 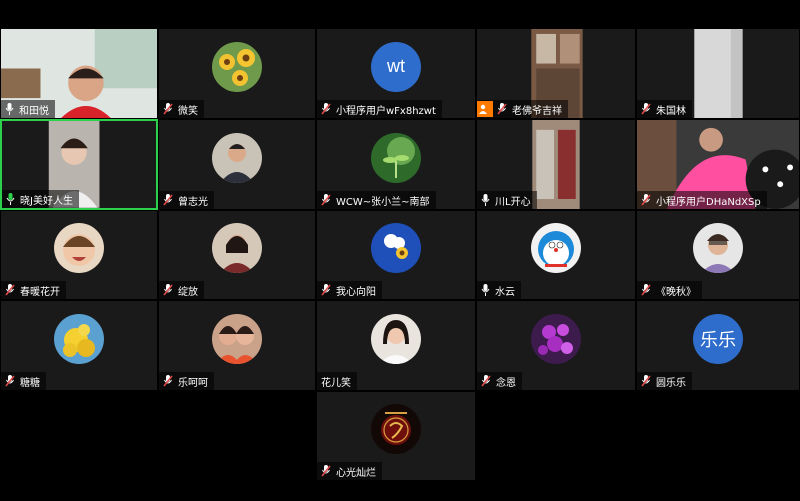 What do you see at coordinates (537, 111) in the screenshot?
I see `participant-name: 老佛爷吉祥` at bounding box center [537, 111].